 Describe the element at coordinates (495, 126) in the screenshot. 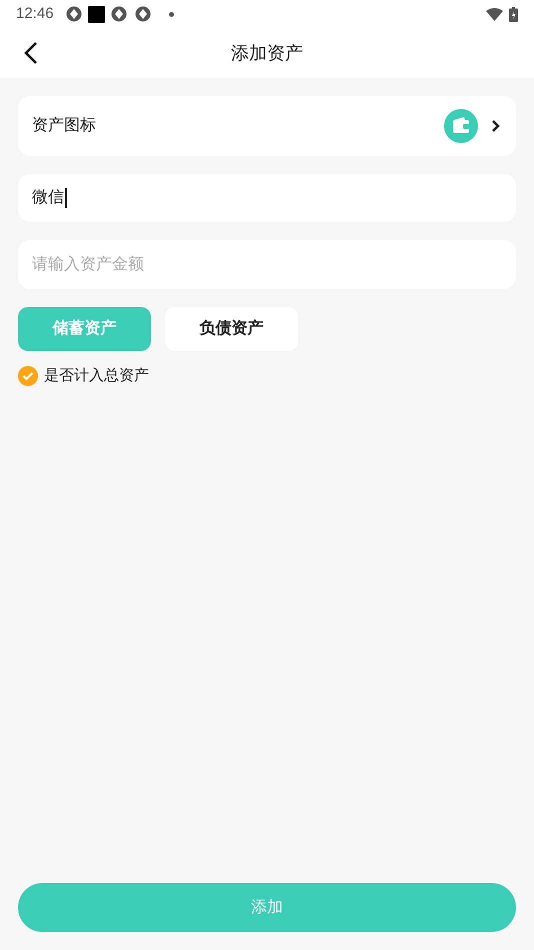

I see `chevron-right-icon` at that location.